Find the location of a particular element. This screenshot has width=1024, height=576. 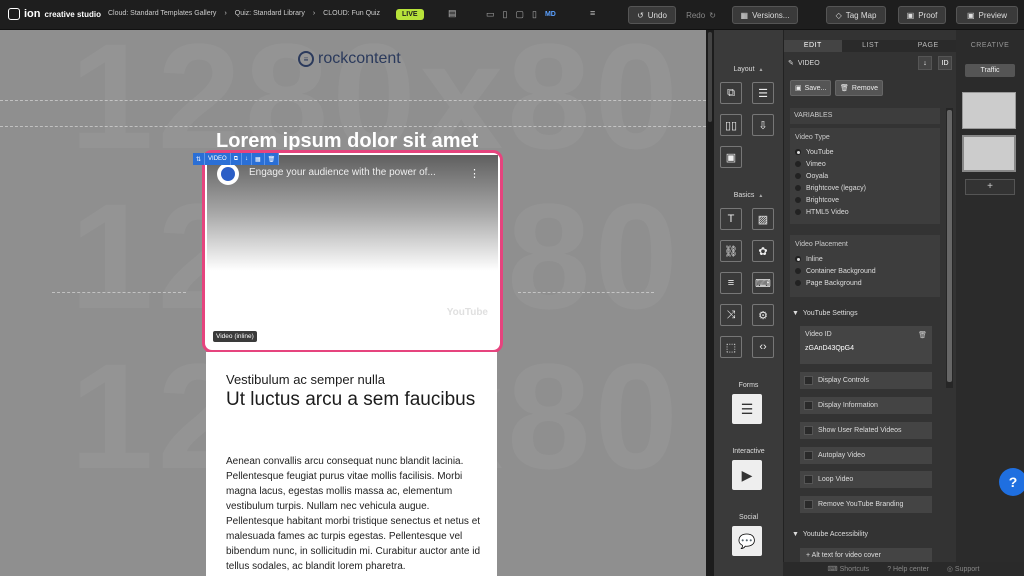

card-title: Ut luctus arcu a sem faucibus is located at coordinates (351, 400).